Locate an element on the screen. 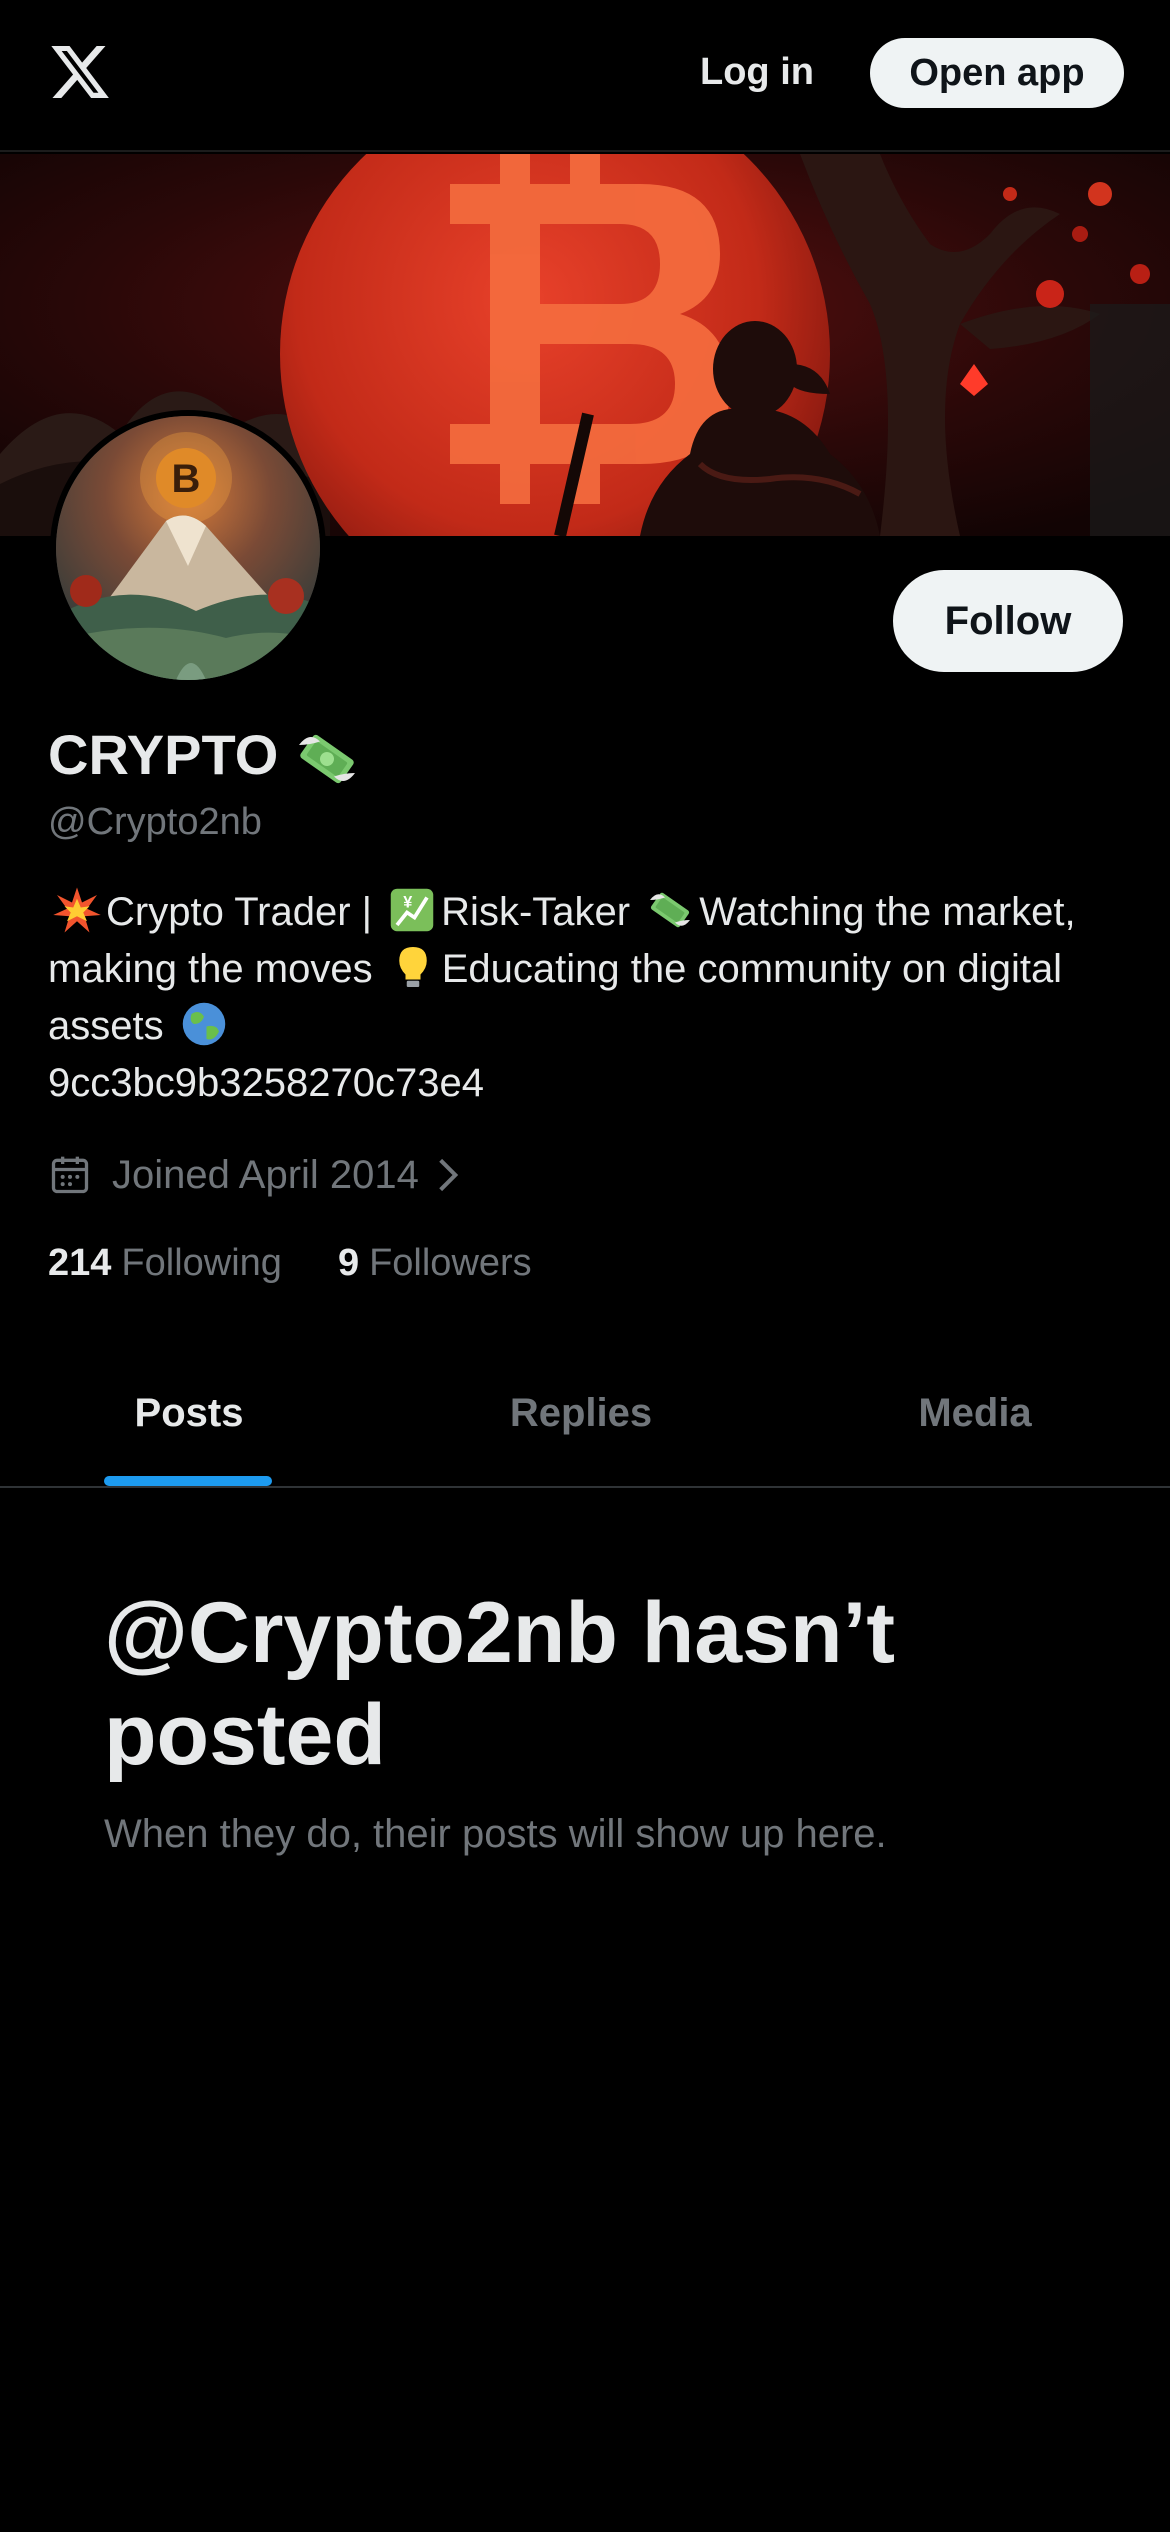 The image size is (1170, 2532). follow-stats: 214 Following 9 Followers is located at coordinates (318, 1263).